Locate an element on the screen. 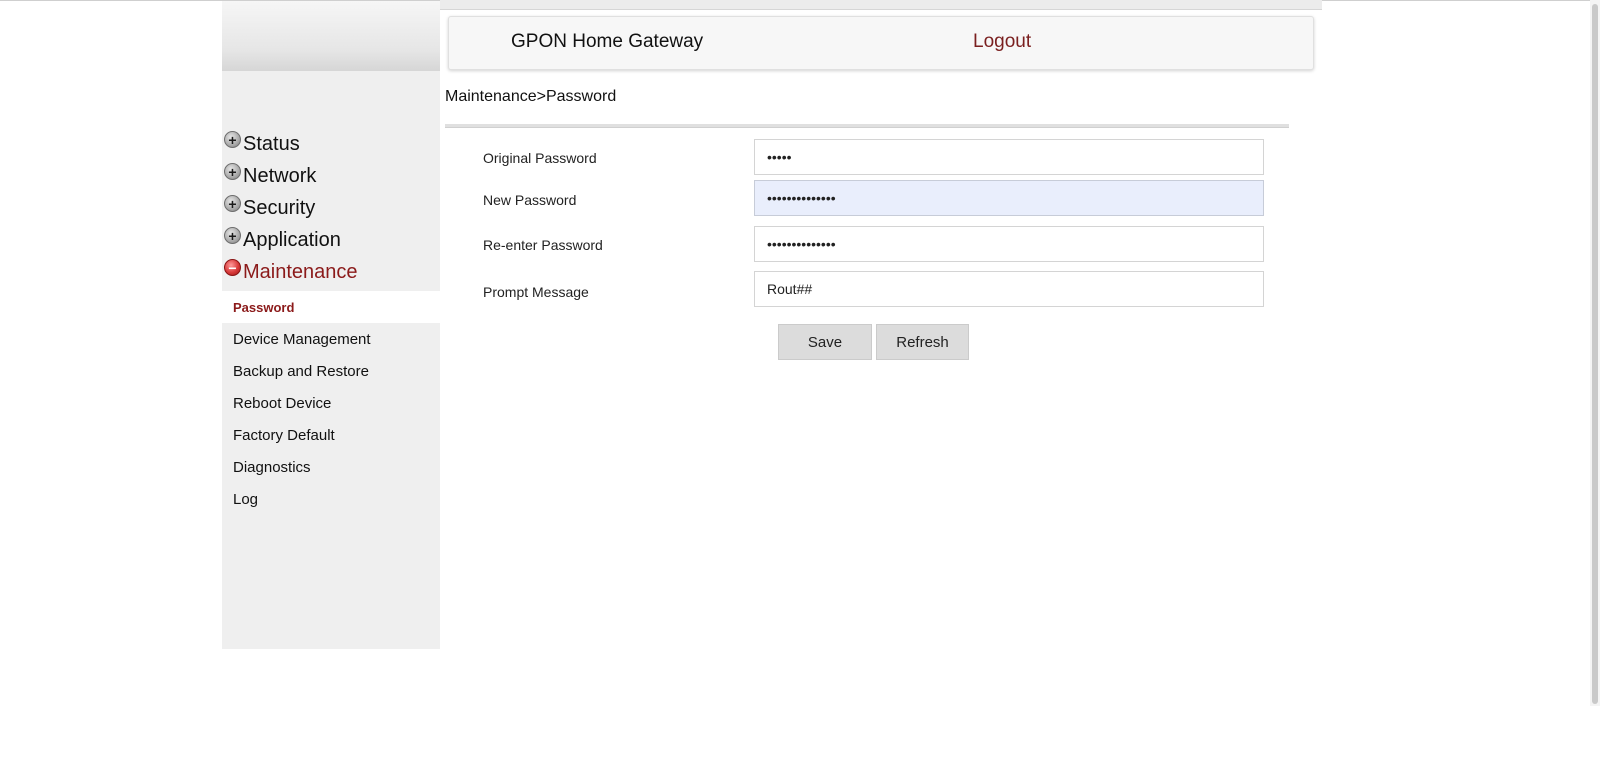  content-top-strip is located at coordinates (881, 5).